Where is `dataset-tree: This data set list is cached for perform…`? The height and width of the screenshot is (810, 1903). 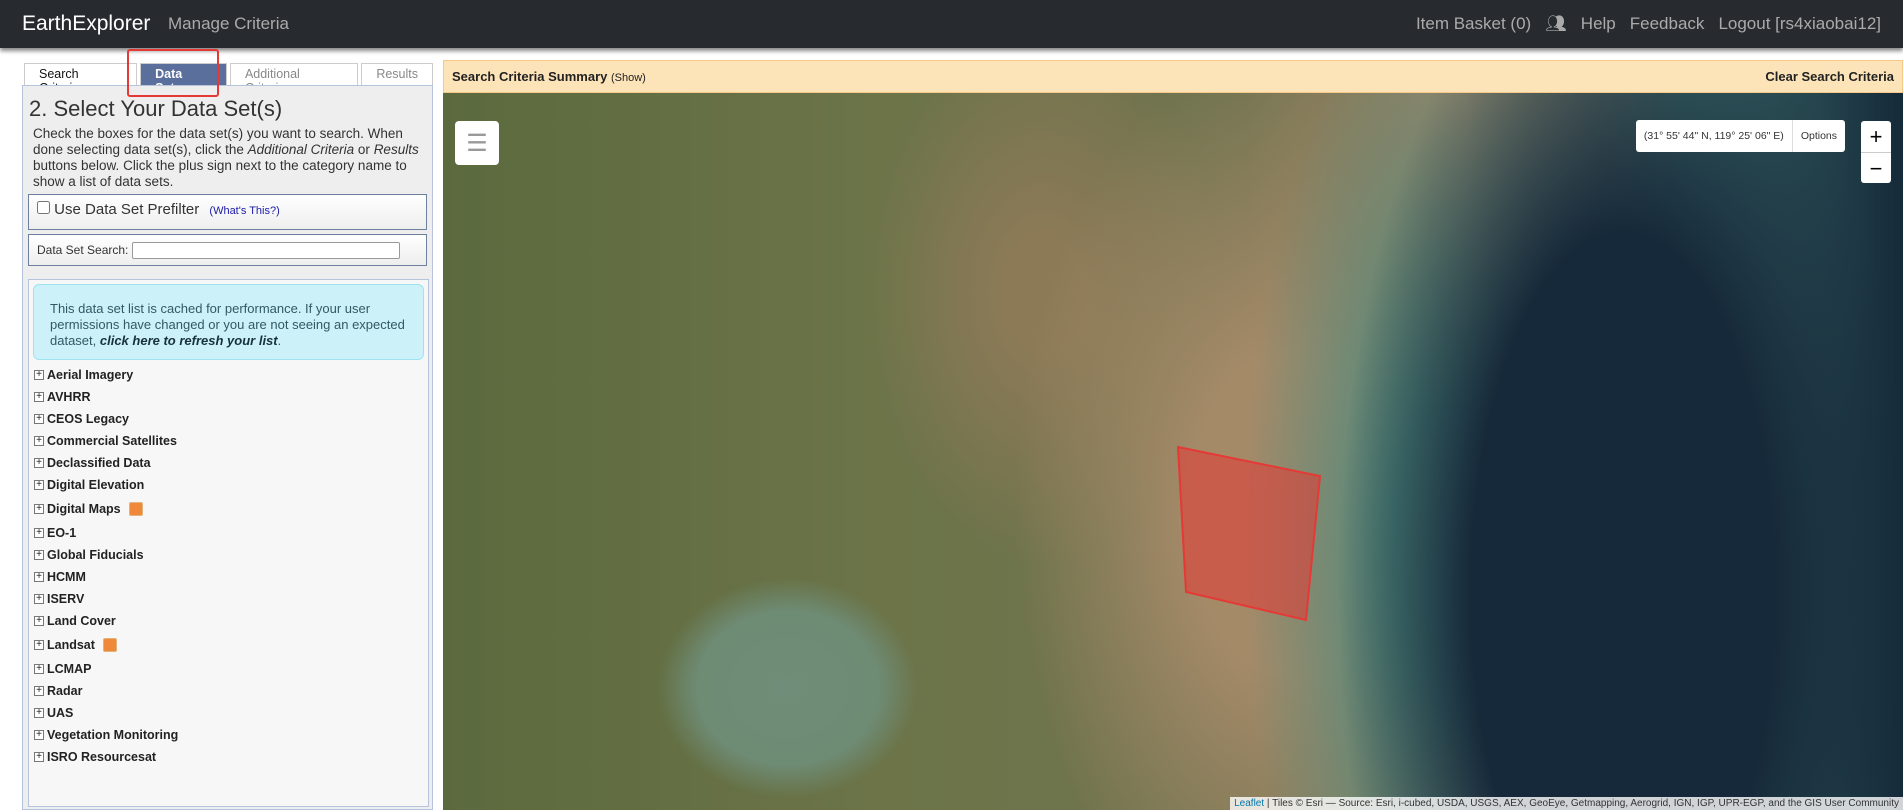
dataset-tree: This data set list is cached for perform… is located at coordinates (228, 543).